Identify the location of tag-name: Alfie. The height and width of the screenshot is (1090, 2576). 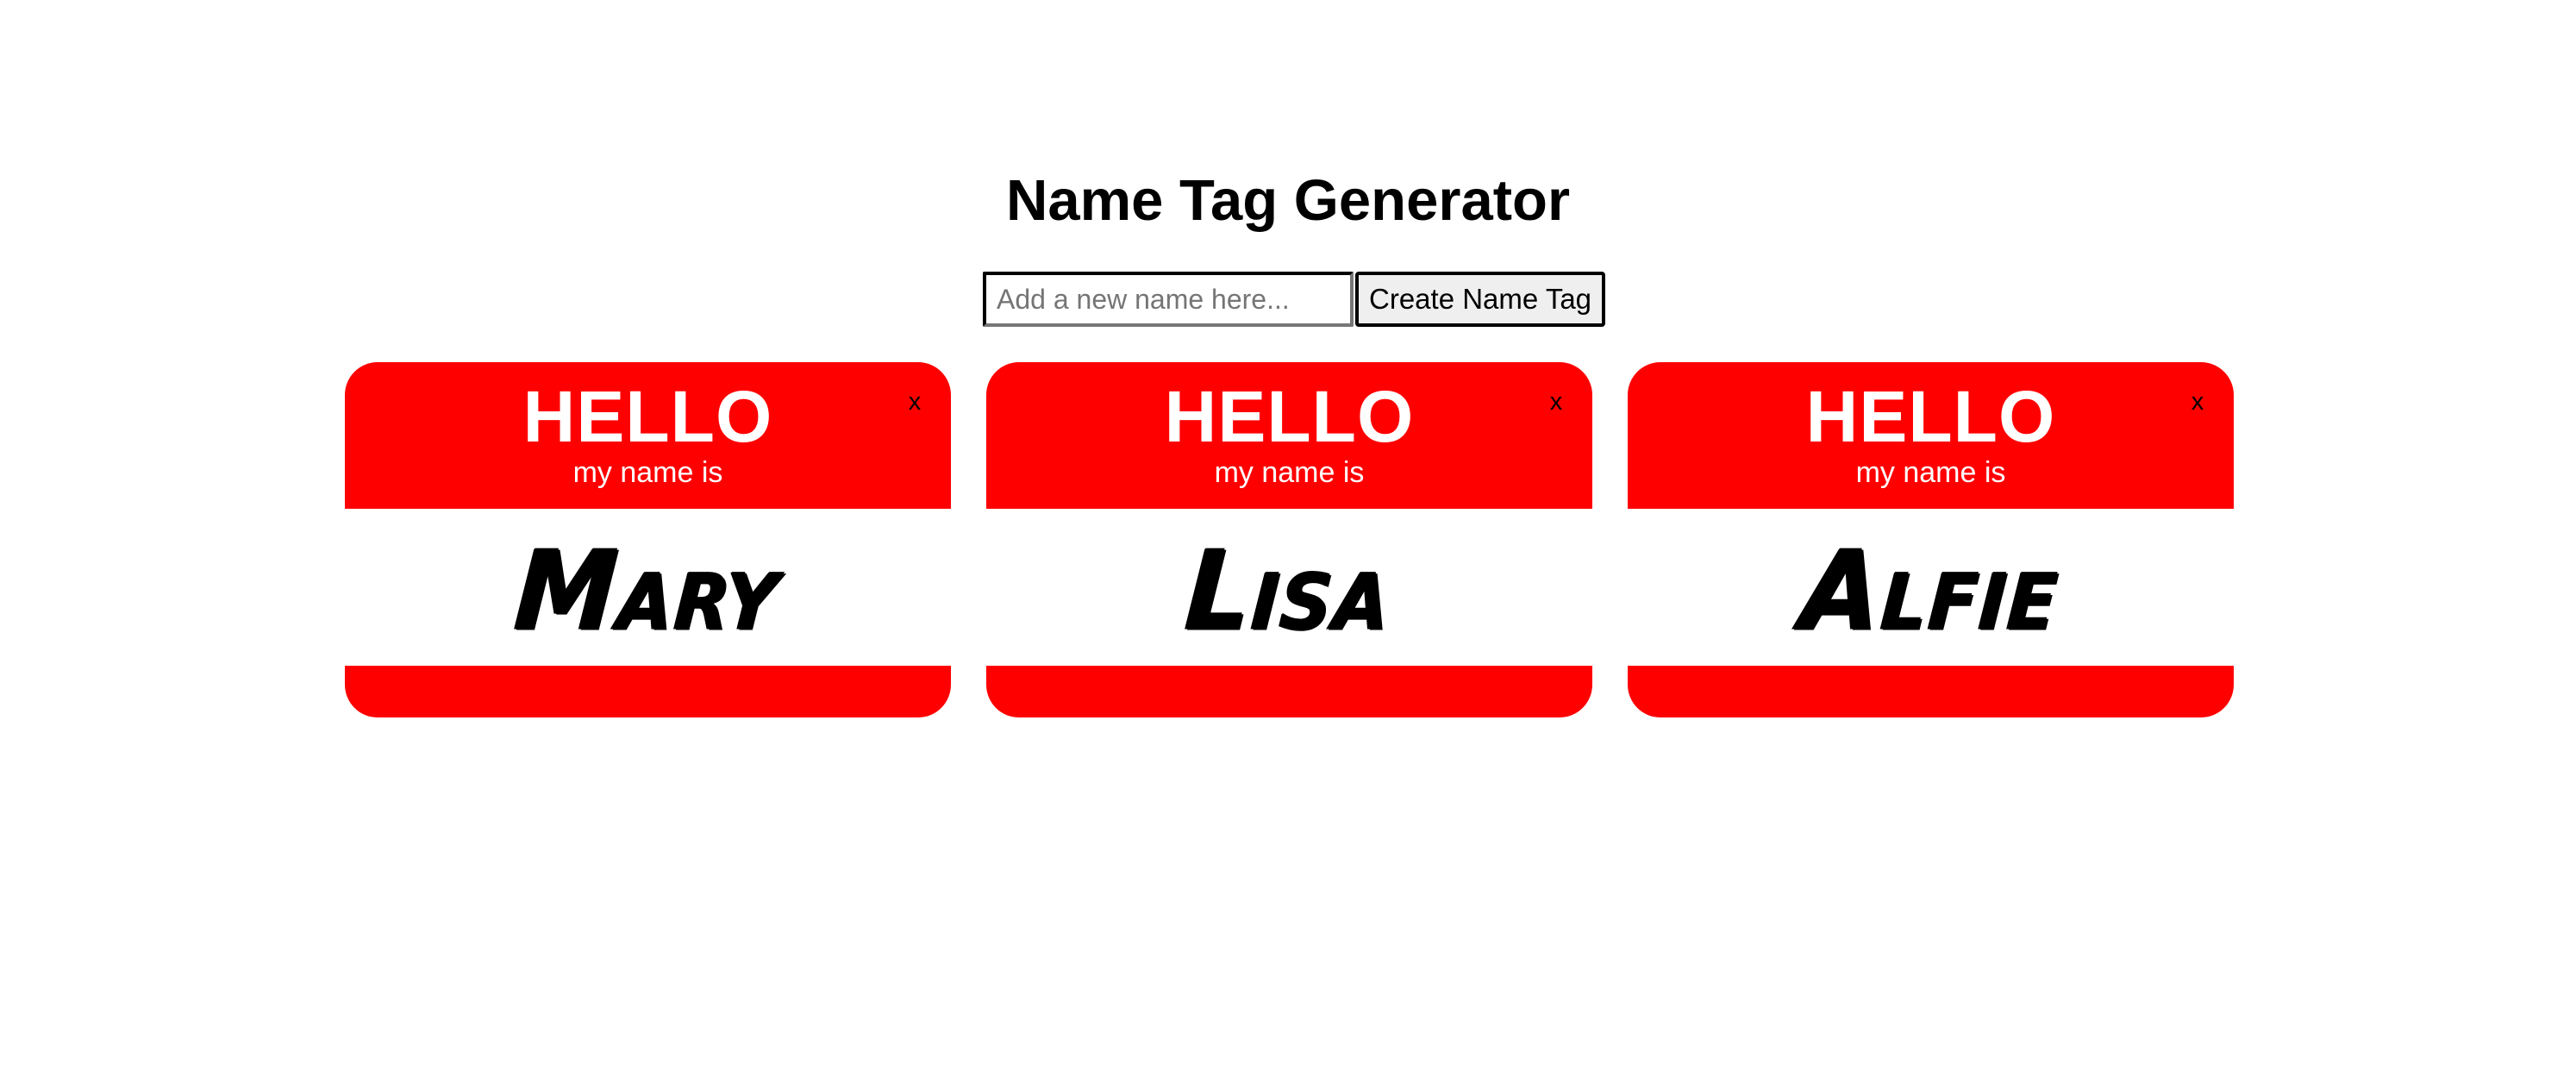
(1930, 590).